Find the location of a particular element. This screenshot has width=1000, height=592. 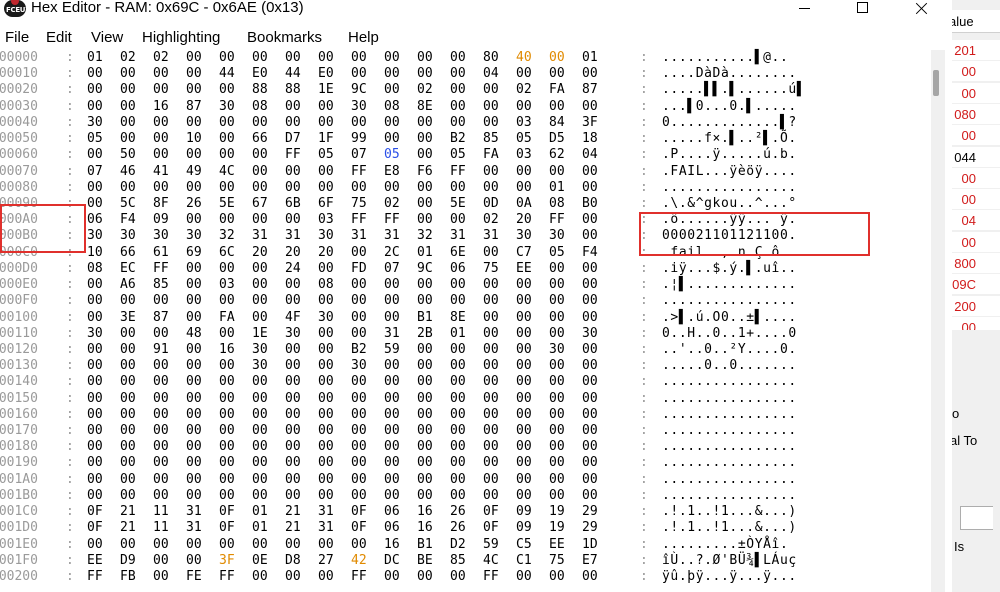

byte-cell: 30 is located at coordinates (326, 318).